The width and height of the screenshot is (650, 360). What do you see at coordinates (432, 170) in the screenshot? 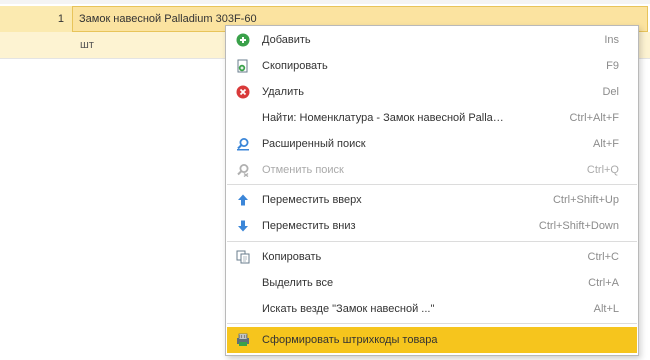
I see `menu-item-cancel-search: Отменить поиск Ctrl+Q` at bounding box center [432, 170].